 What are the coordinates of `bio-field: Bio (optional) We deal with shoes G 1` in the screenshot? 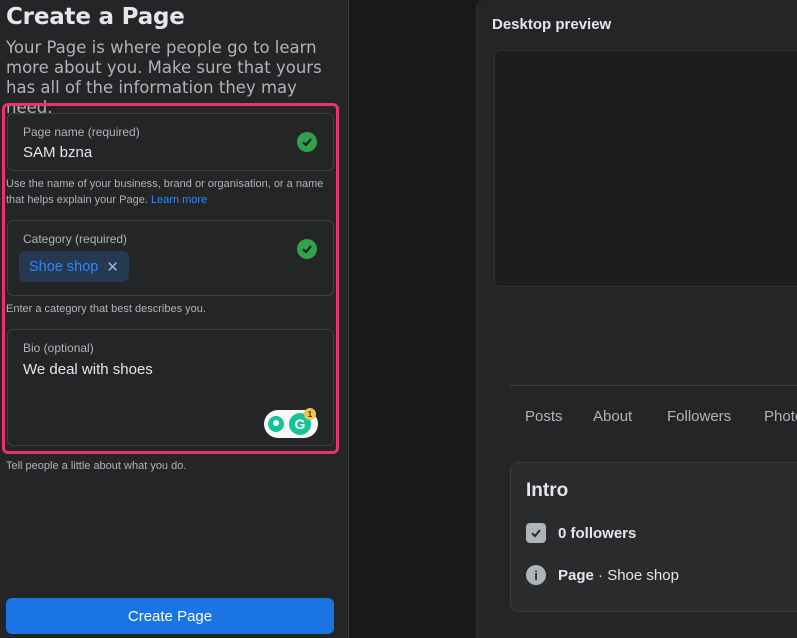 It's located at (170, 387).